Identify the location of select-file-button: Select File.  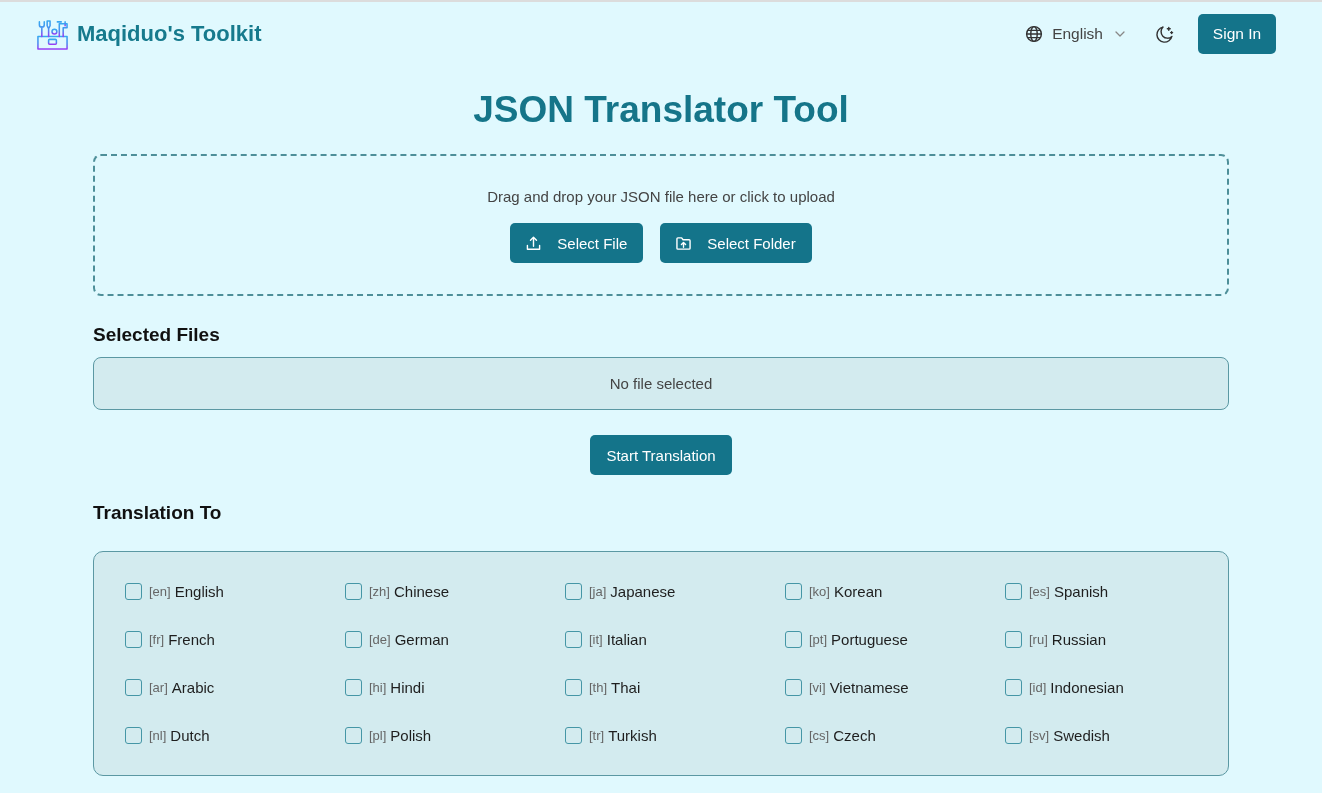
(577, 243).